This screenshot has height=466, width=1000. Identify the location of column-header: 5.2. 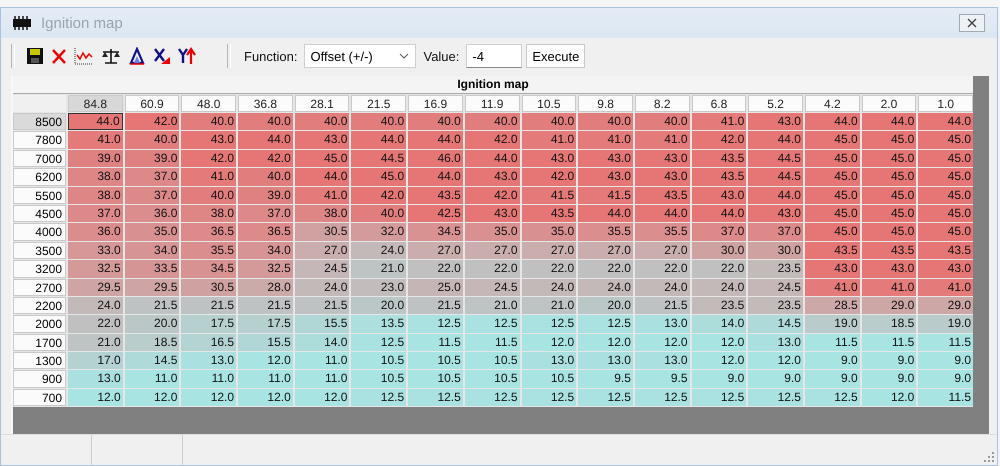
(775, 103).